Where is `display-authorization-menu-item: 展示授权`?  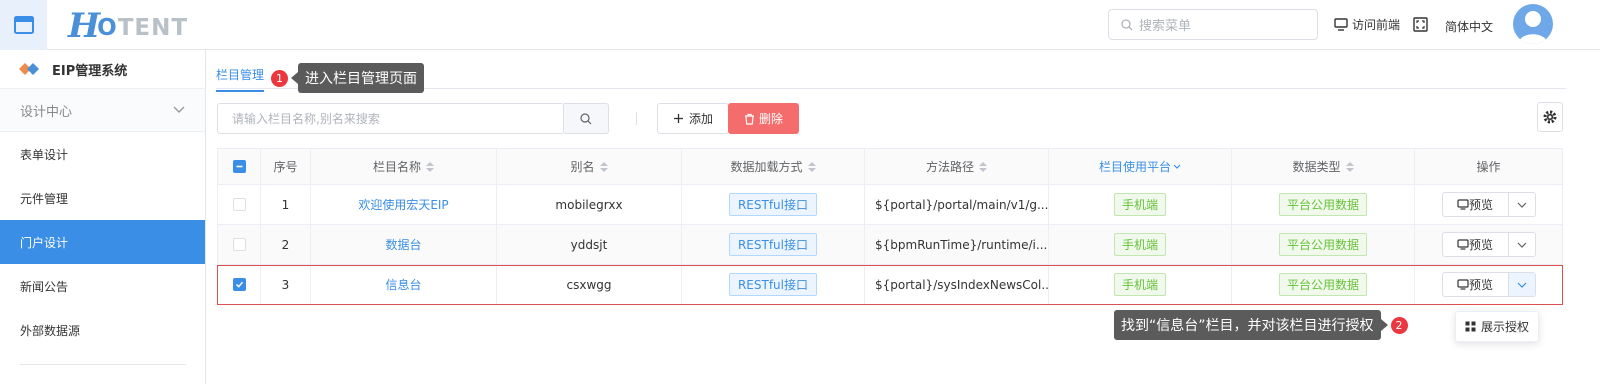 display-authorization-menu-item: 展示授权 is located at coordinates (1497, 326).